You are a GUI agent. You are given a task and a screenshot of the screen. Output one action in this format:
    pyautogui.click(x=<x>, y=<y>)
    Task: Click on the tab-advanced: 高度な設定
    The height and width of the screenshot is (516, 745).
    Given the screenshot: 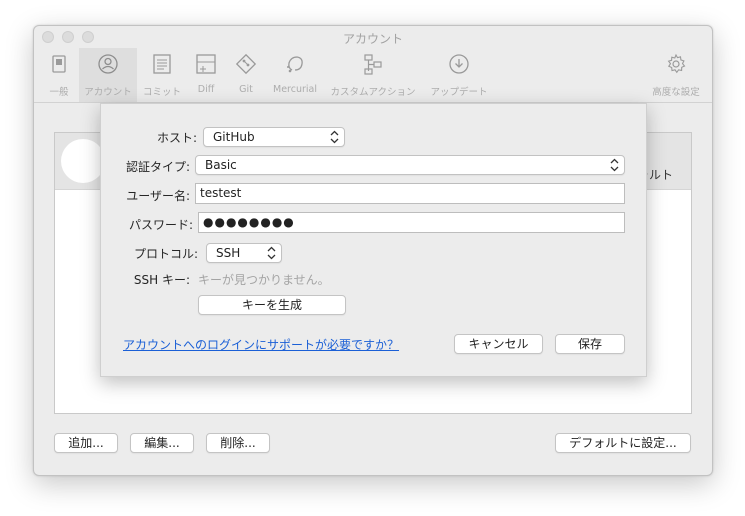 What is the action you would take?
    pyautogui.click(x=676, y=75)
    